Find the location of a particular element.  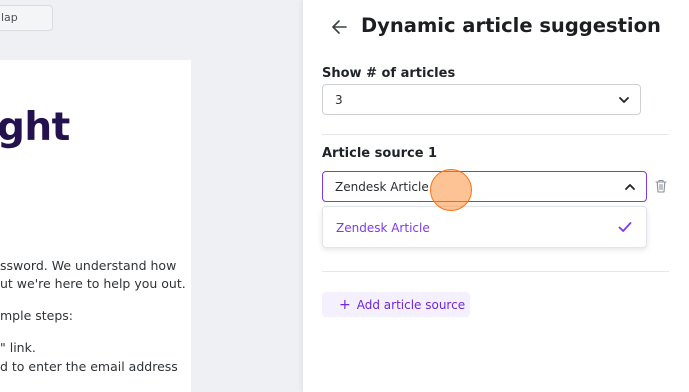

article-text-line: " link. is located at coordinates (18, 347).